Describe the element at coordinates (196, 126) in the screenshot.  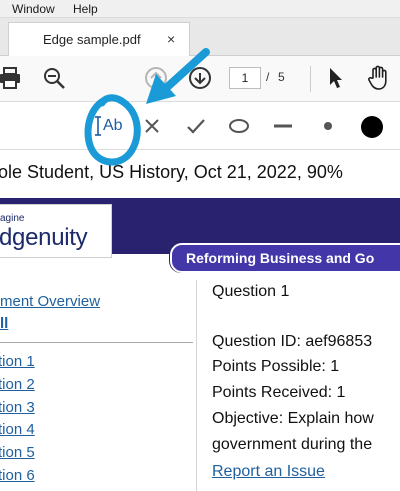
I see `check-icon` at that location.